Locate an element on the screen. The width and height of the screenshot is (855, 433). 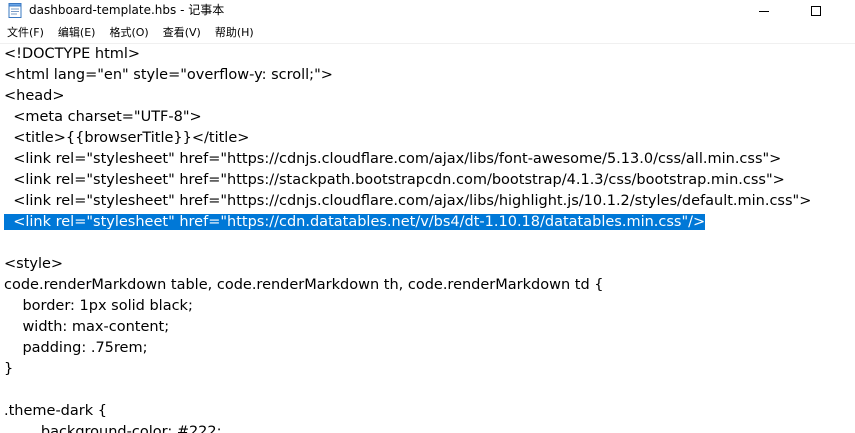
menu-bar: 文件(F) 编辑(E) 格式(O) 查看(V) 帮助(H) is located at coordinates (427, 33).